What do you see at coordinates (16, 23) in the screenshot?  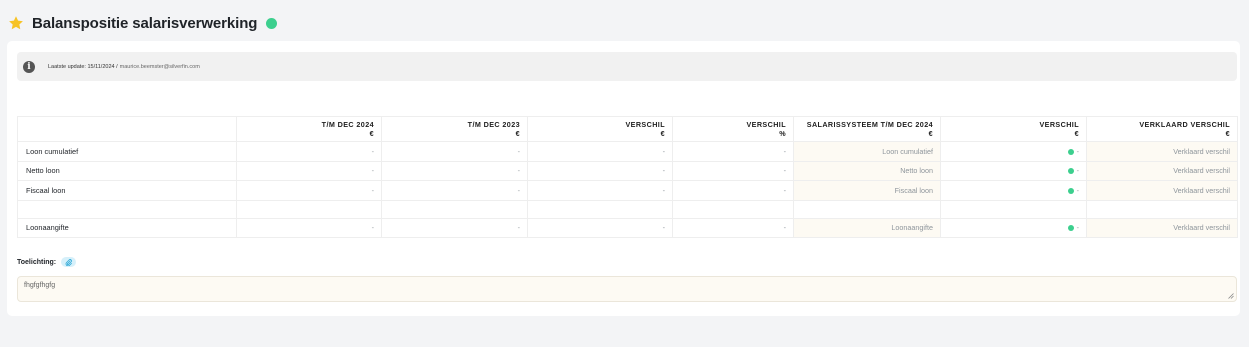 I see `star-icon` at bounding box center [16, 23].